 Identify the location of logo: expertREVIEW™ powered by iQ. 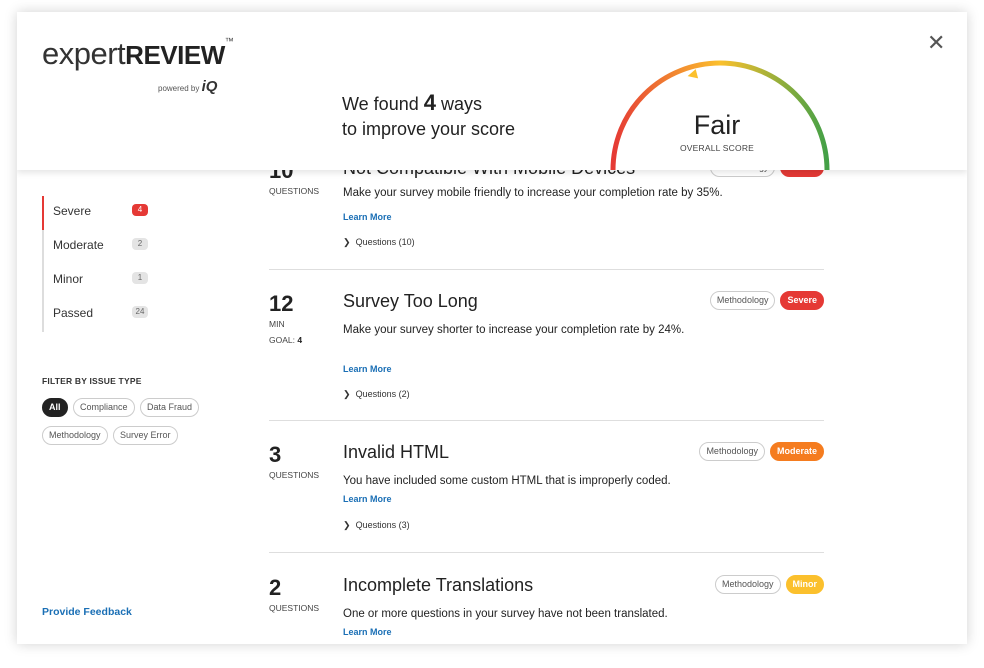
(138, 65).